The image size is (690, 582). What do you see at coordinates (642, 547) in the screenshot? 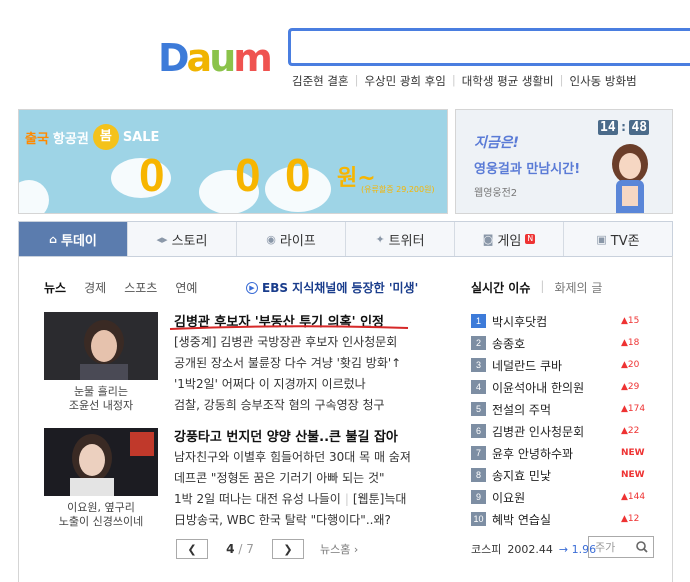
I see `search-icon` at bounding box center [642, 547].